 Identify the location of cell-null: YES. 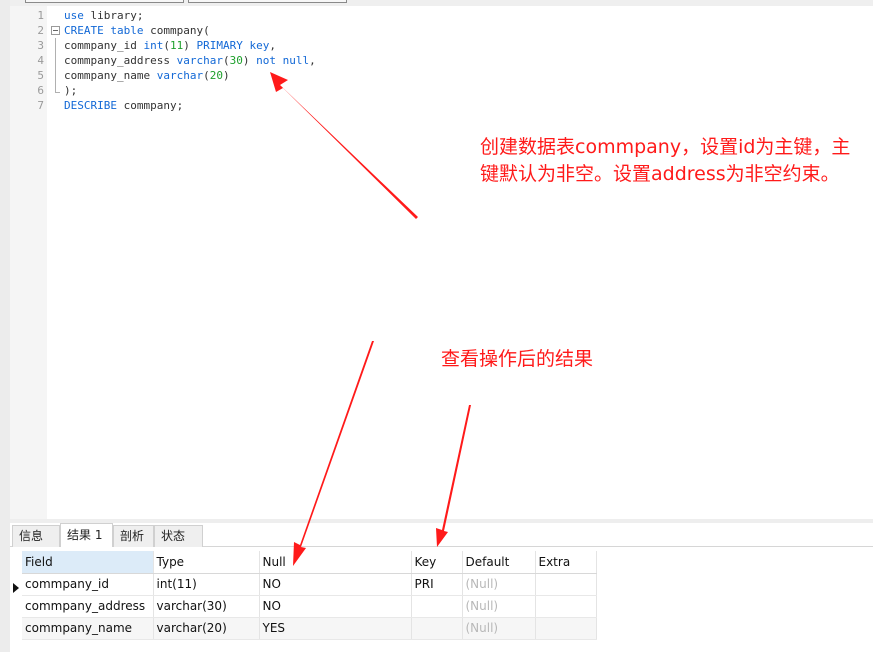
(335, 628).